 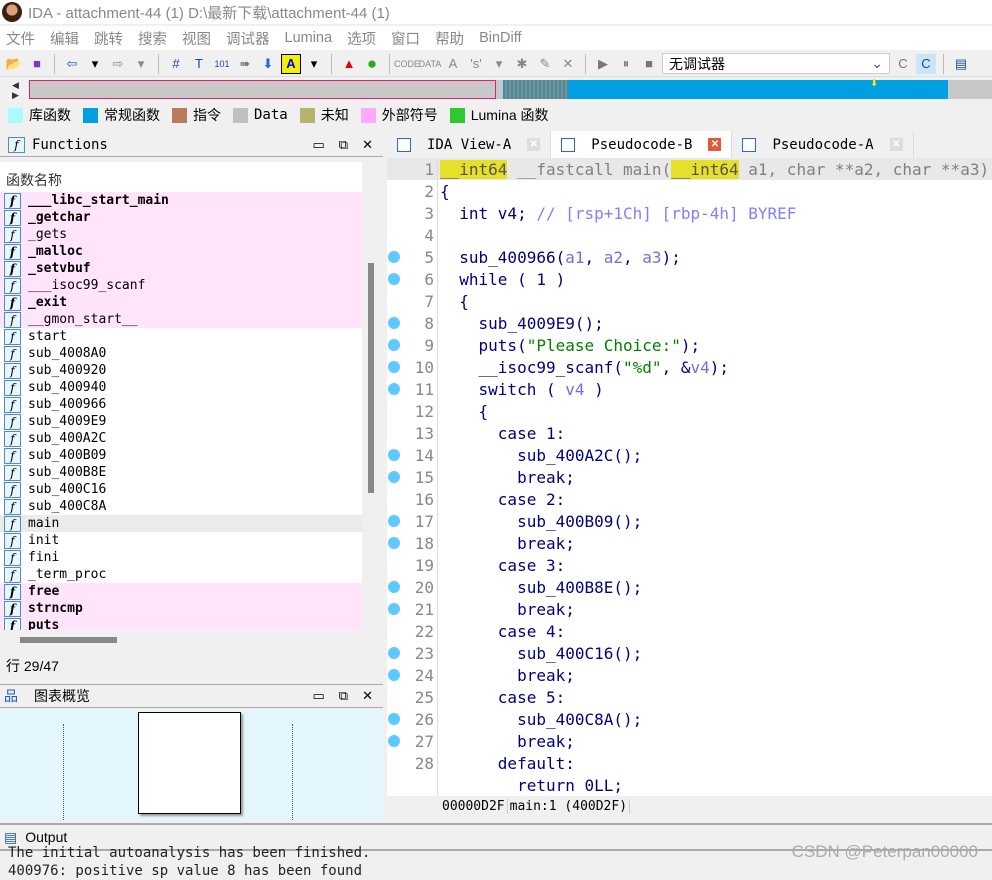 What do you see at coordinates (14, 64) in the screenshot?
I see `open-folder-icon: 📂` at bounding box center [14, 64].